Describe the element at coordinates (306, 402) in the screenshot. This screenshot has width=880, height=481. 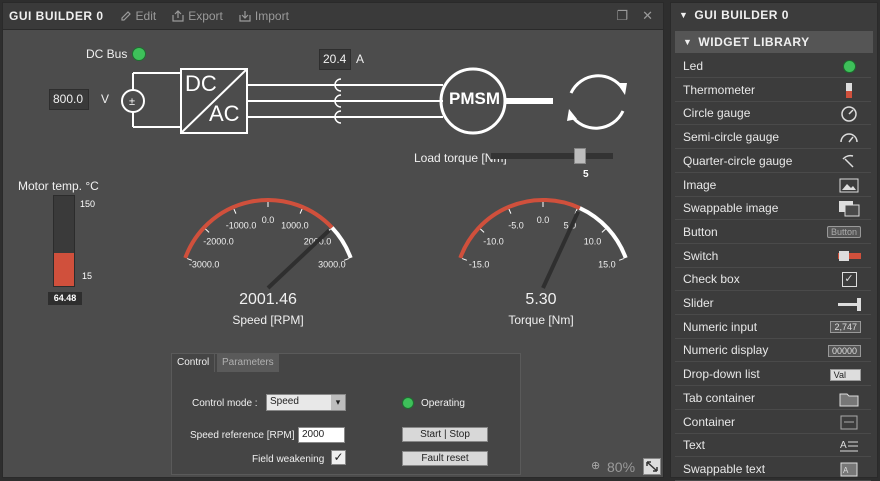
I see `control-mode-dropdown: Speed ▾` at that location.